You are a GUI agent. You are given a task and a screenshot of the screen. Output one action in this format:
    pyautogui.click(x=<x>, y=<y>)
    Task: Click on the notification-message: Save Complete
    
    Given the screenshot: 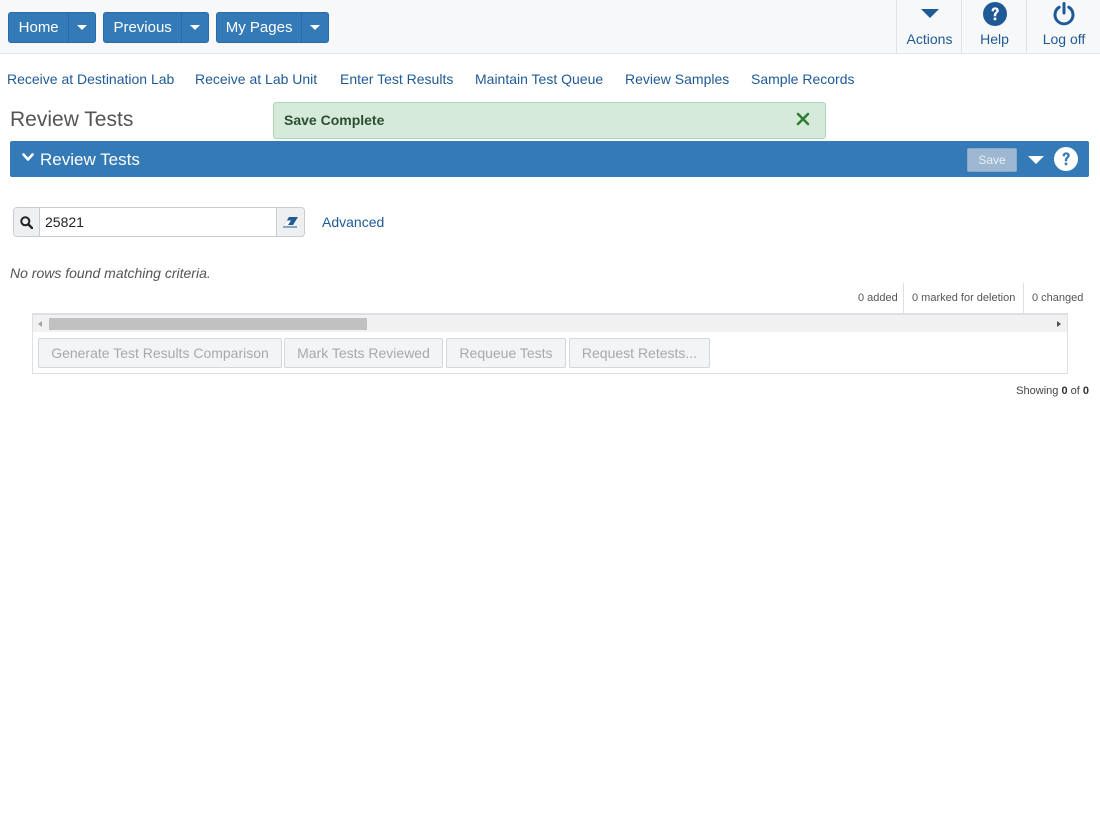 What is the action you would take?
    pyautogui.click(x=334, y=120)
    